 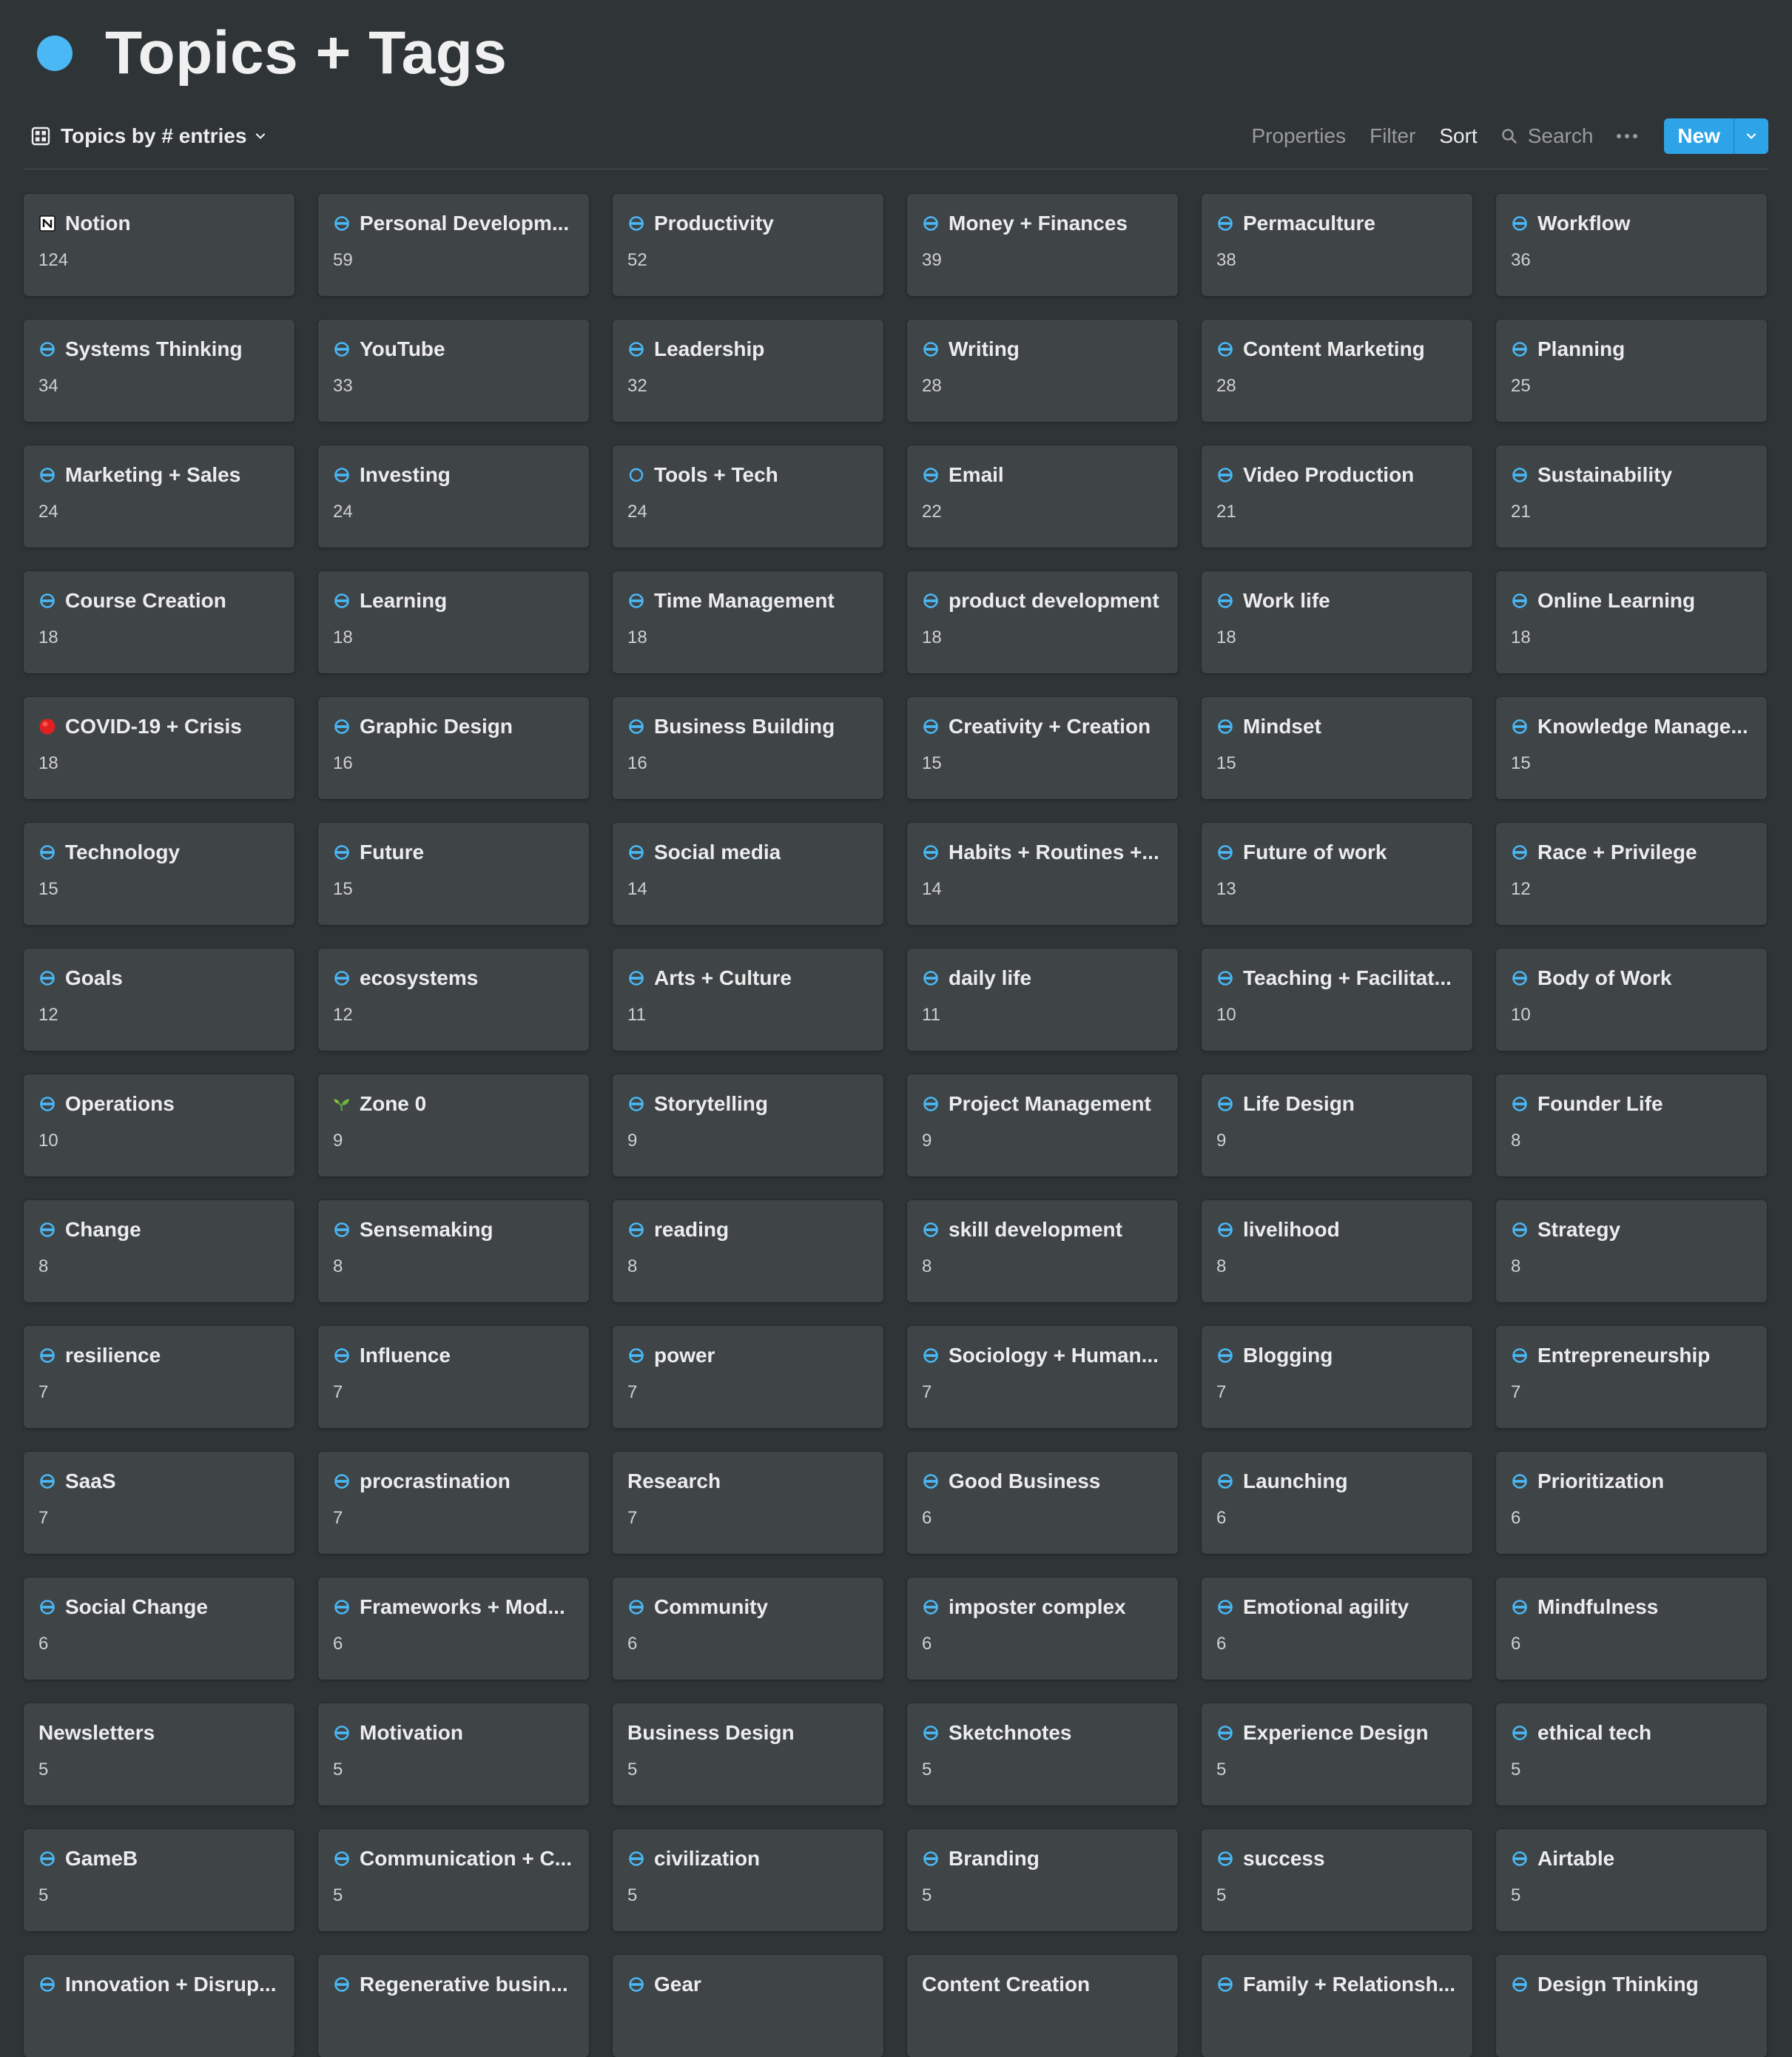 I want to click on gallery-card: Online Learning 18, so click(x=1631, y=622).